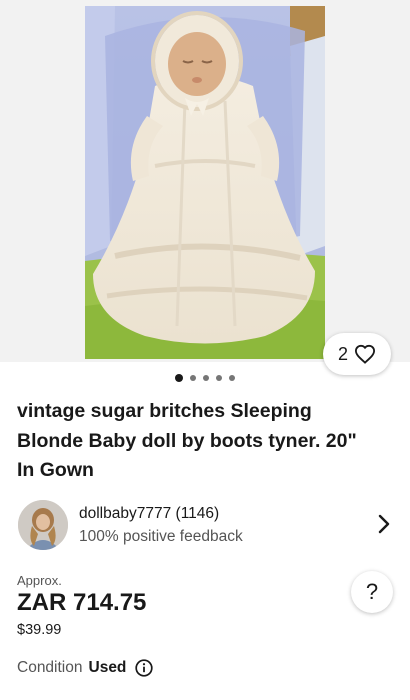  What do you see at coordinates (384, 524) in the screenshot?
I see `chevron-right-icon` at bounding box center [384, 524].